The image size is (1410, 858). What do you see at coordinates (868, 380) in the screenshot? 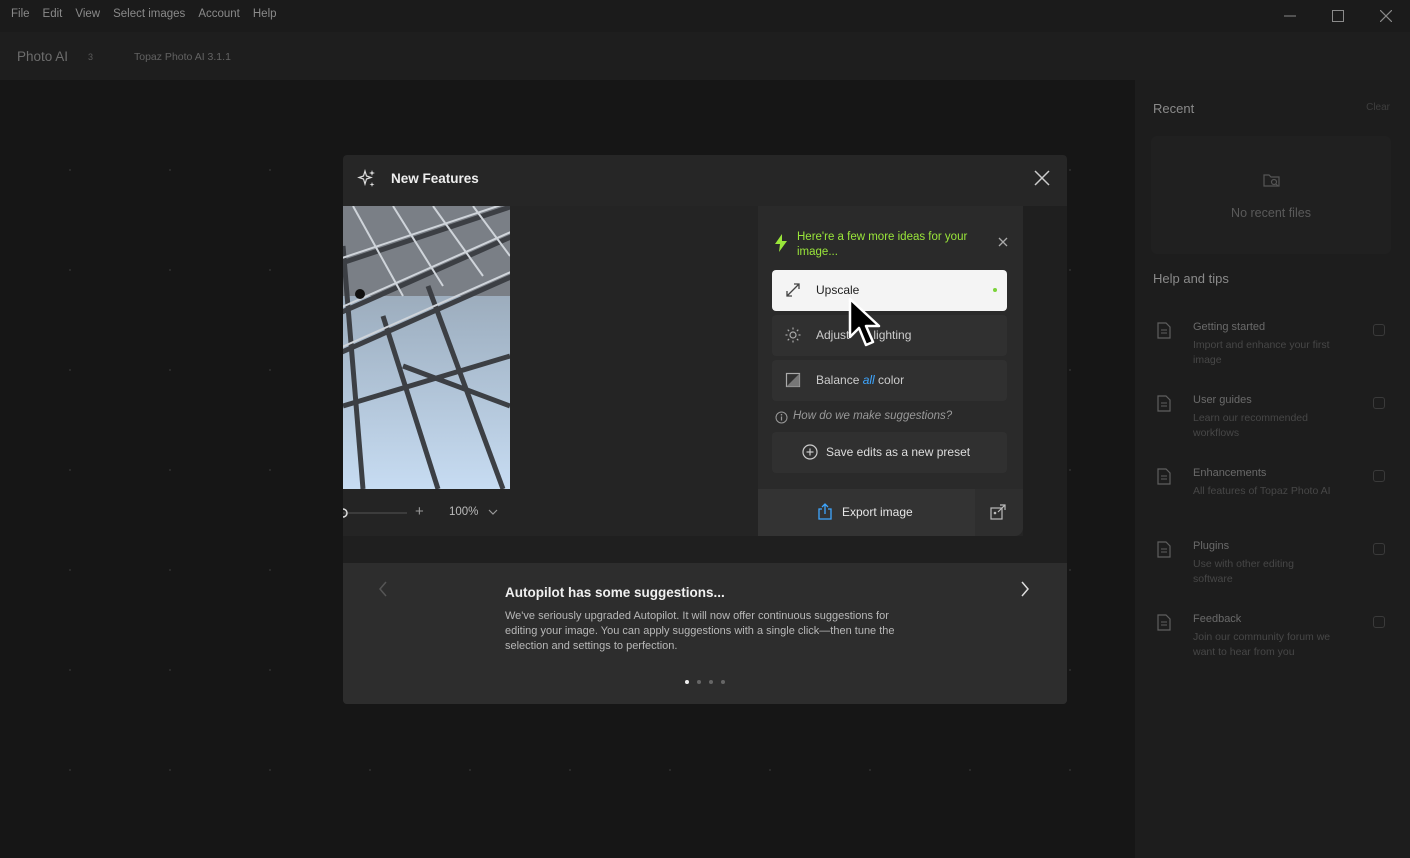
I see `label-emphasis: all` at bounding box center [868, 380].